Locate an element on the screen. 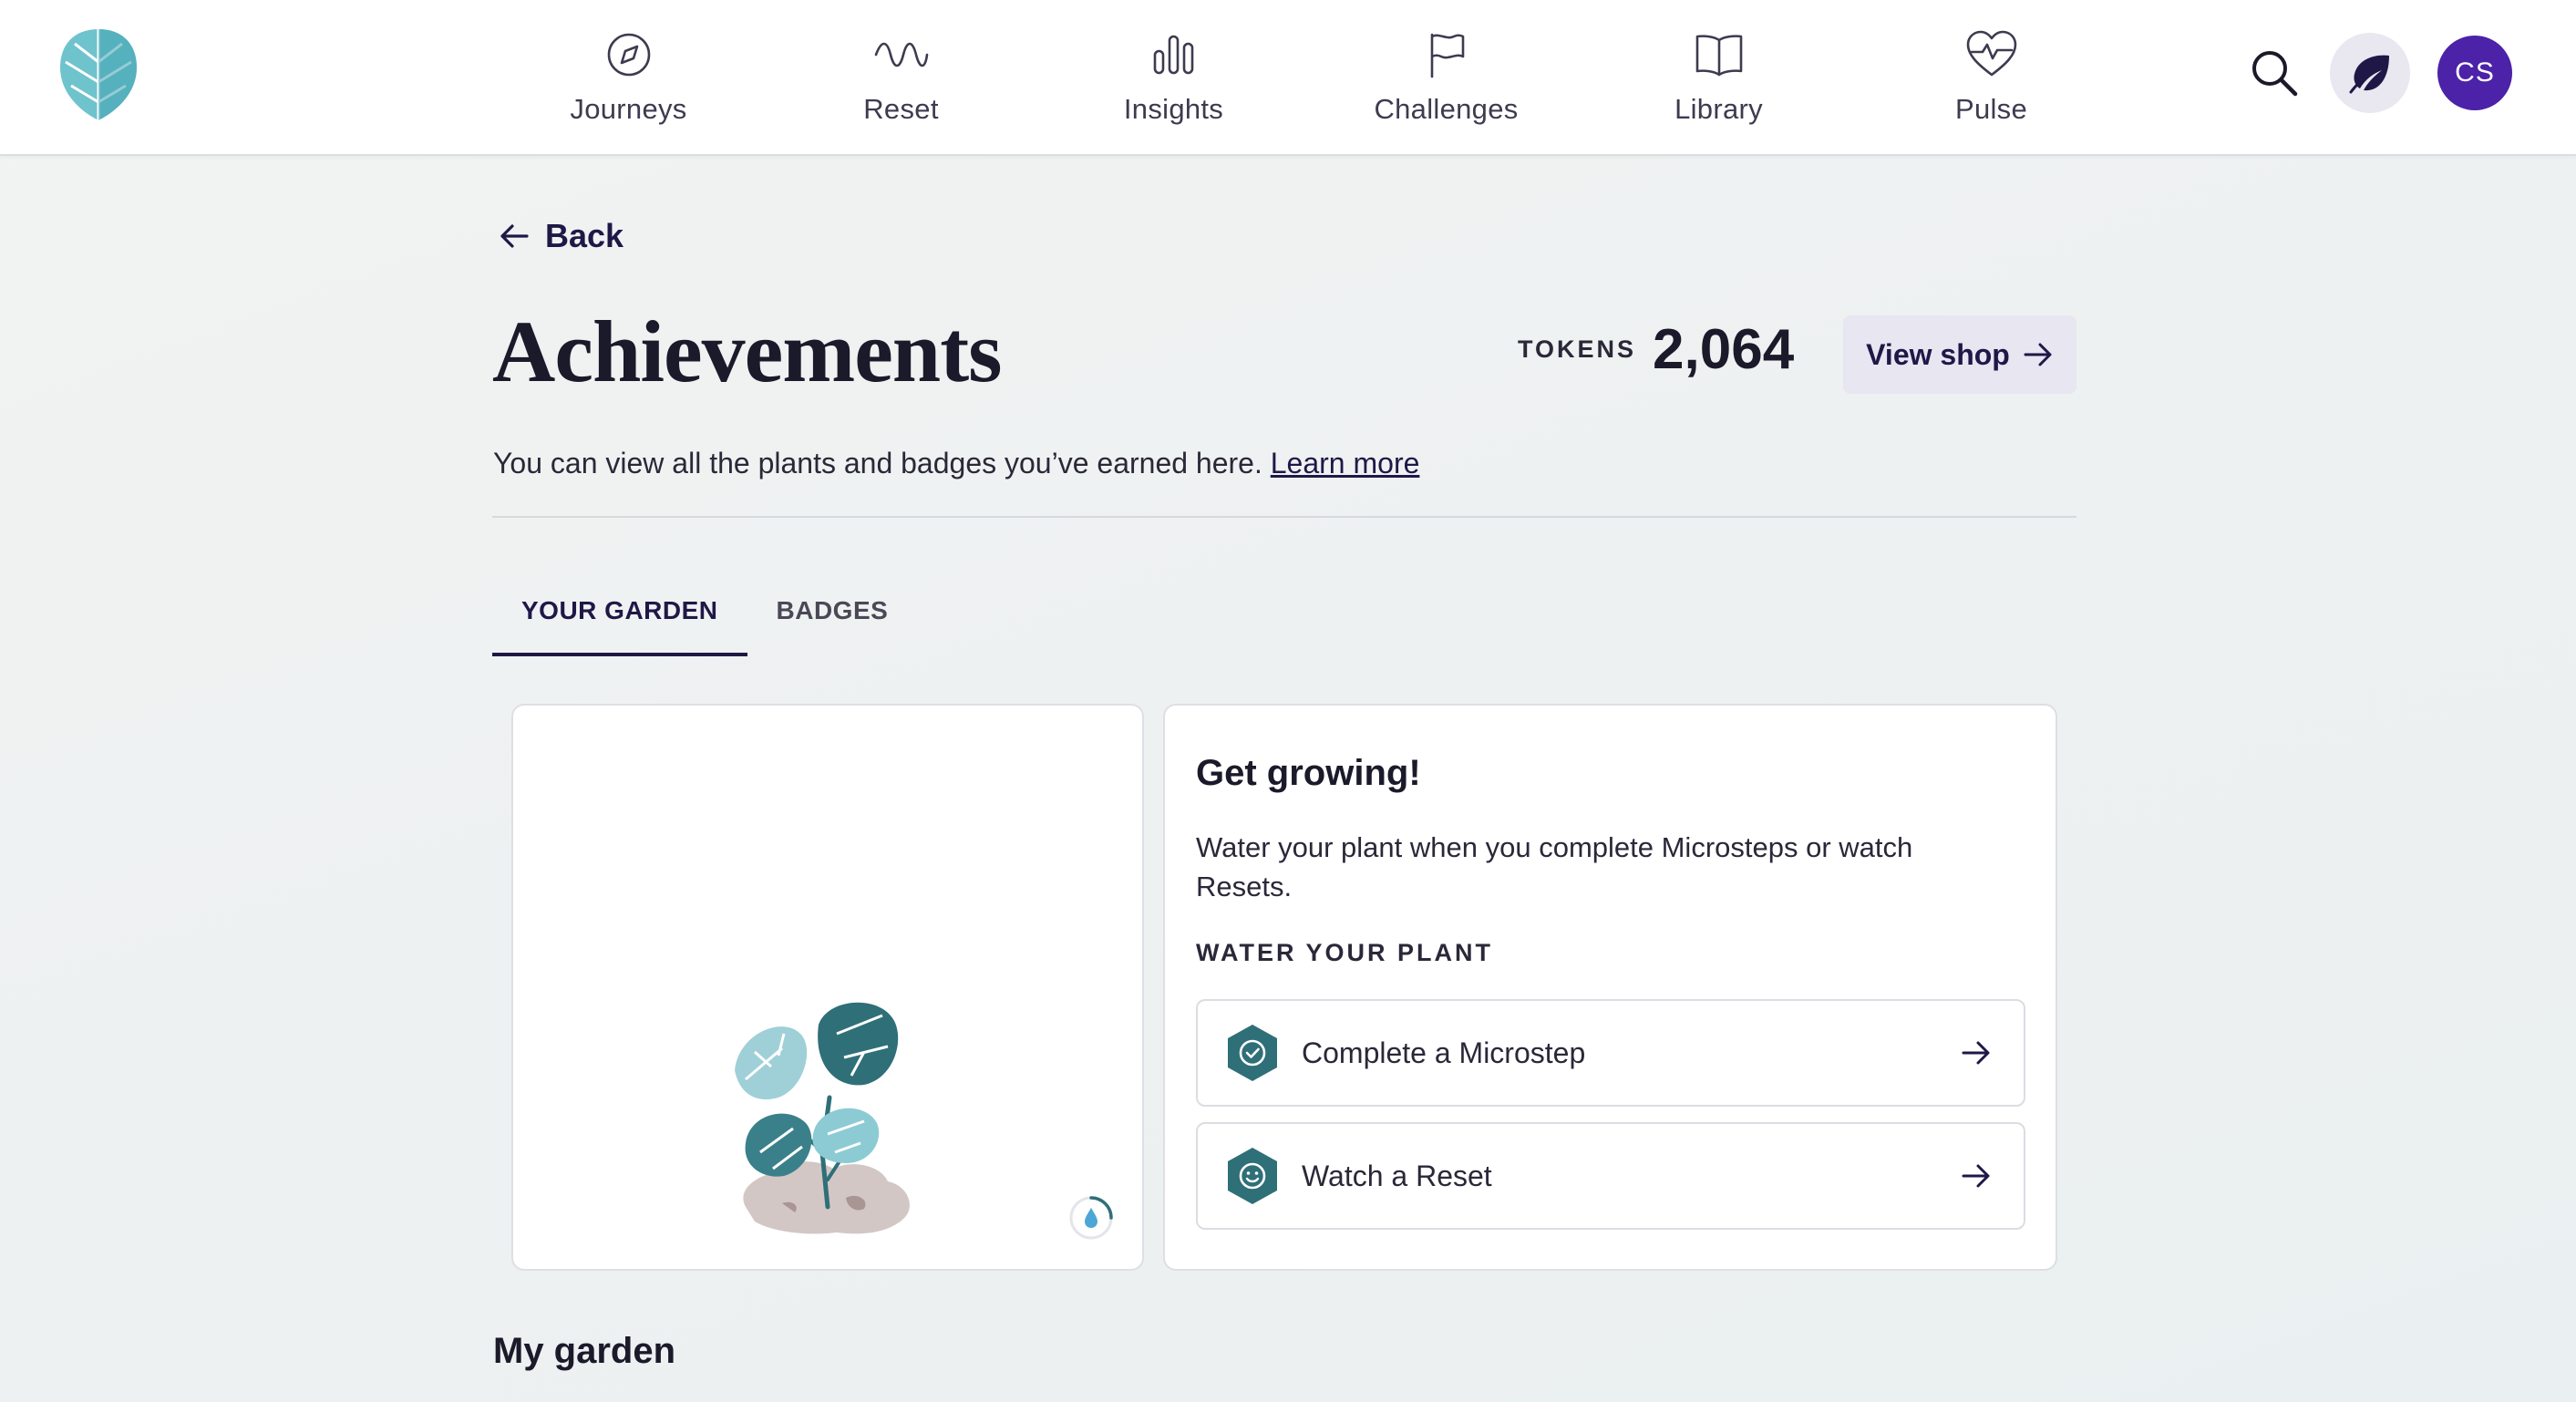 Image resolution: width=2576 pixels, height=1402 pixels. arrow-left-icon is located at coordinates (514, 236).